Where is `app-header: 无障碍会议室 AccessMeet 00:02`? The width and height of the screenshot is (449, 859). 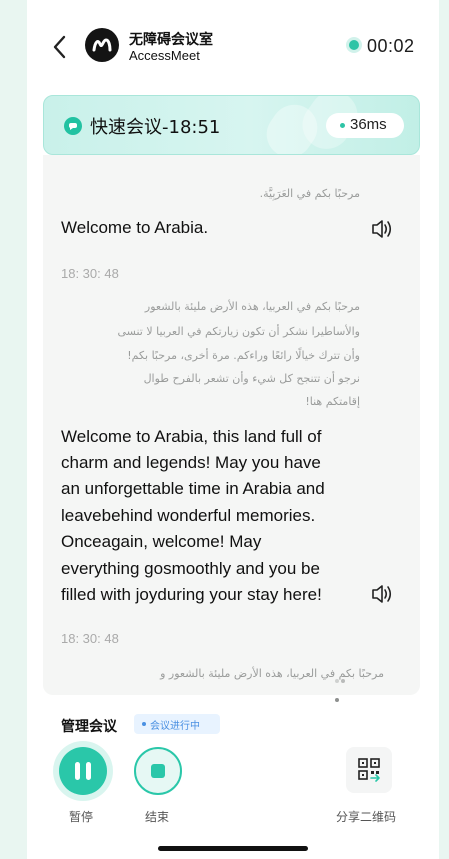 app-header: 无障碍会议室 AccessMeet 00:02 is located at coordinates (233, 46).